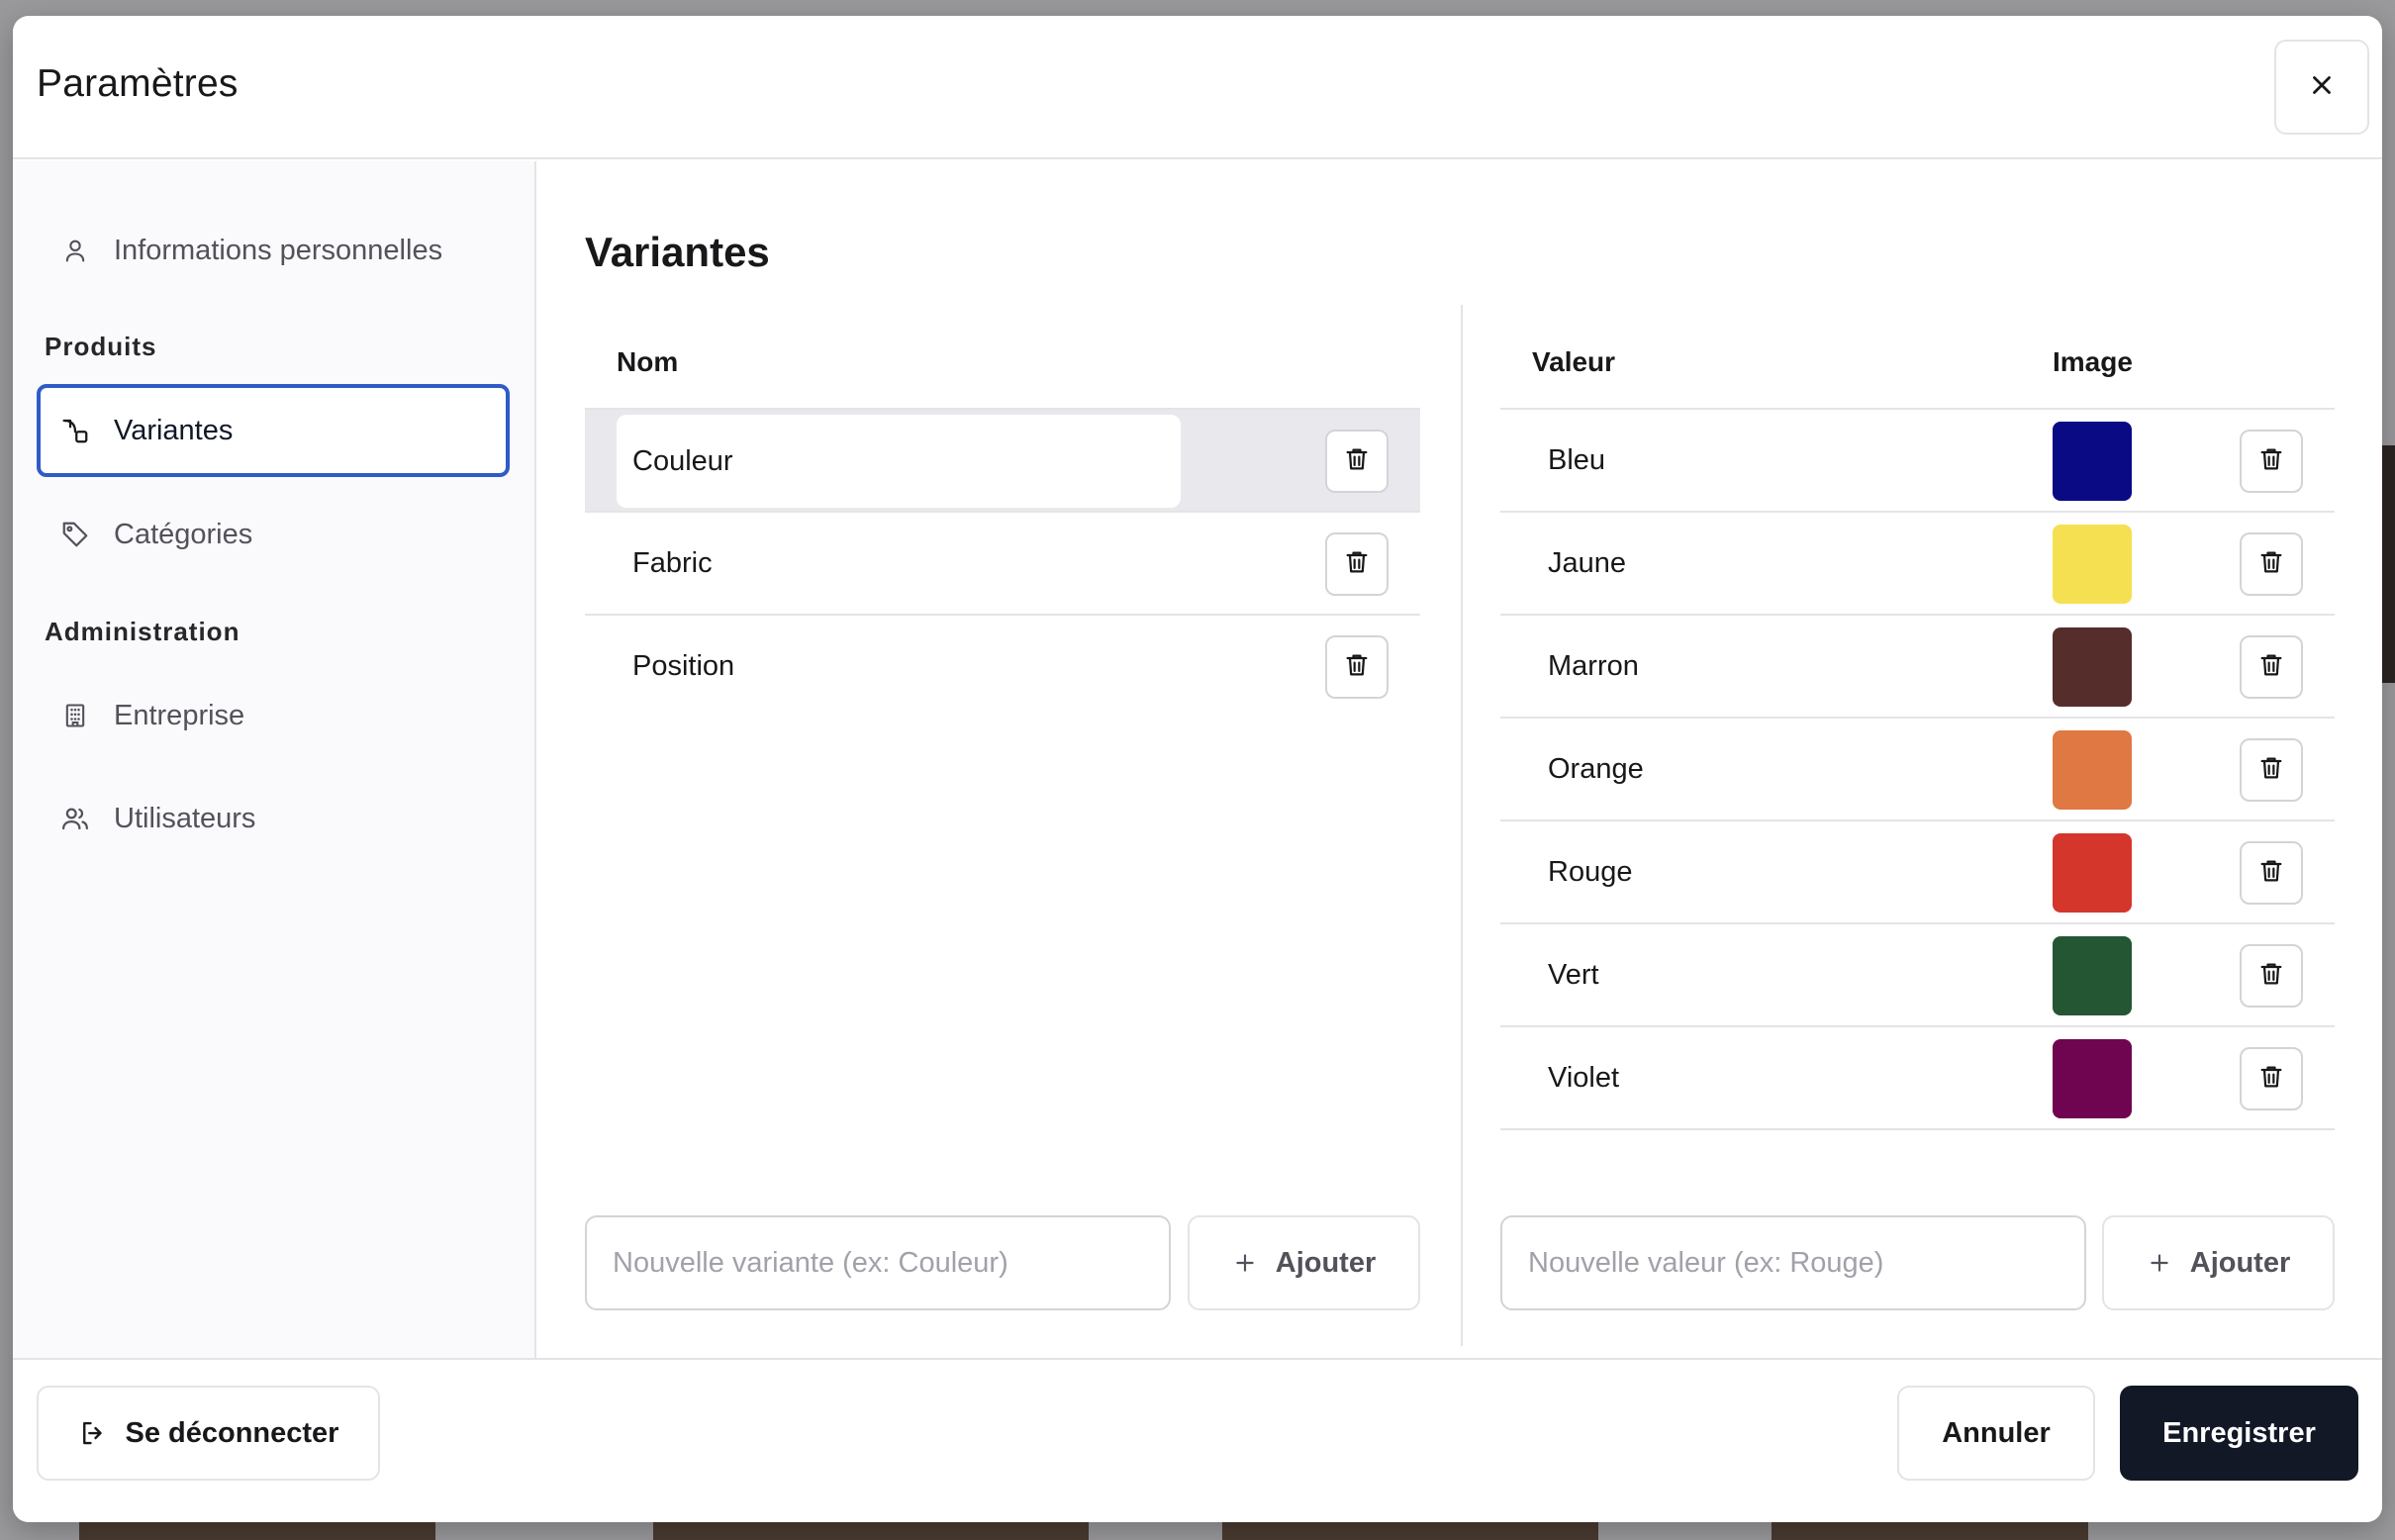 This screenshot has height=1540, width=2395. I want to click on column-header-value: Valeur, so click(1574, 361).